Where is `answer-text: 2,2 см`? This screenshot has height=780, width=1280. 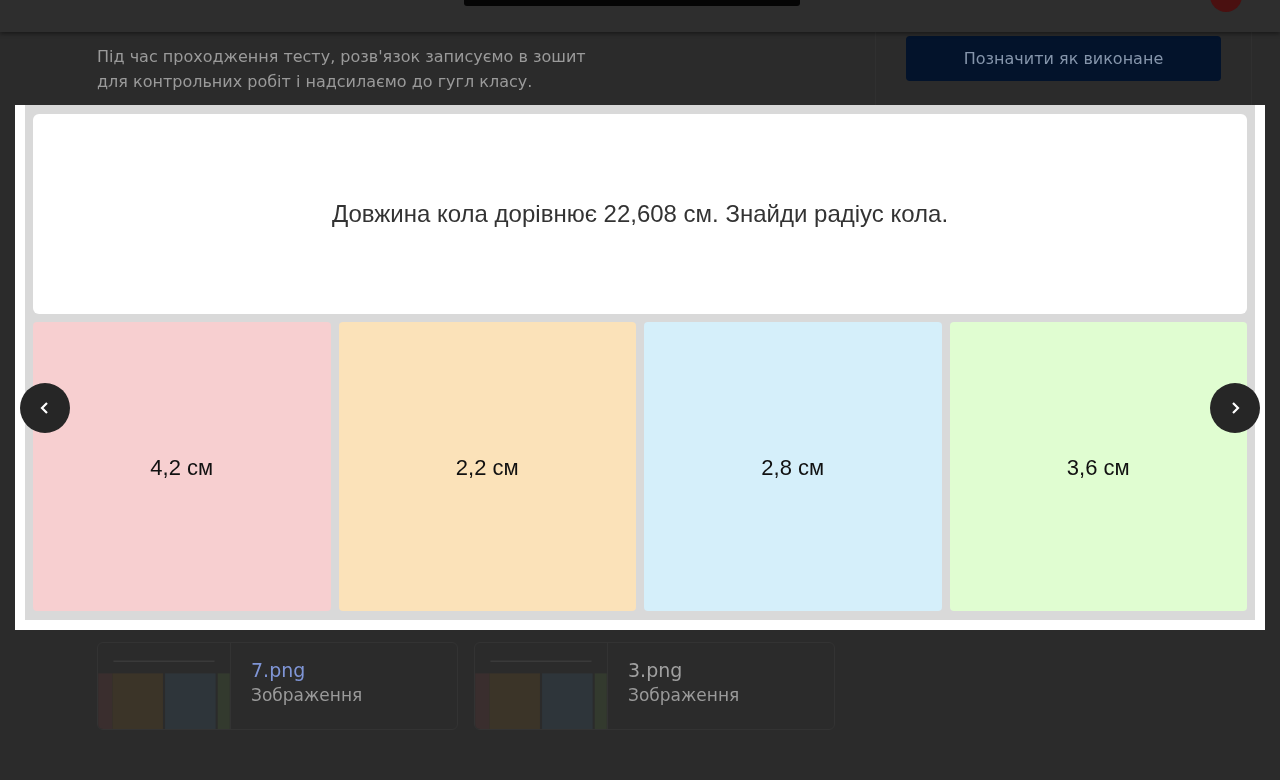 answer-text: 2,2 см is located at coordinates (487, 467).